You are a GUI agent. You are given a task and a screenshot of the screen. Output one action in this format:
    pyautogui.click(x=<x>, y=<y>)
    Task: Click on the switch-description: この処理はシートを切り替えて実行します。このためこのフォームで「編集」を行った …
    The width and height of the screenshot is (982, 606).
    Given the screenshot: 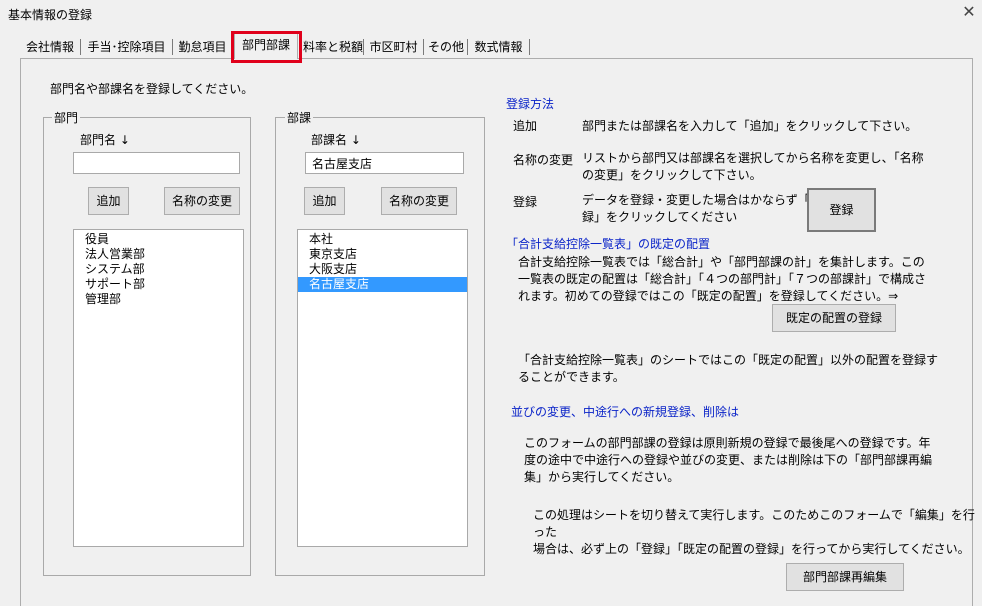 What is the action you would take?
    pyautogui.click(x=754, y=532)
    